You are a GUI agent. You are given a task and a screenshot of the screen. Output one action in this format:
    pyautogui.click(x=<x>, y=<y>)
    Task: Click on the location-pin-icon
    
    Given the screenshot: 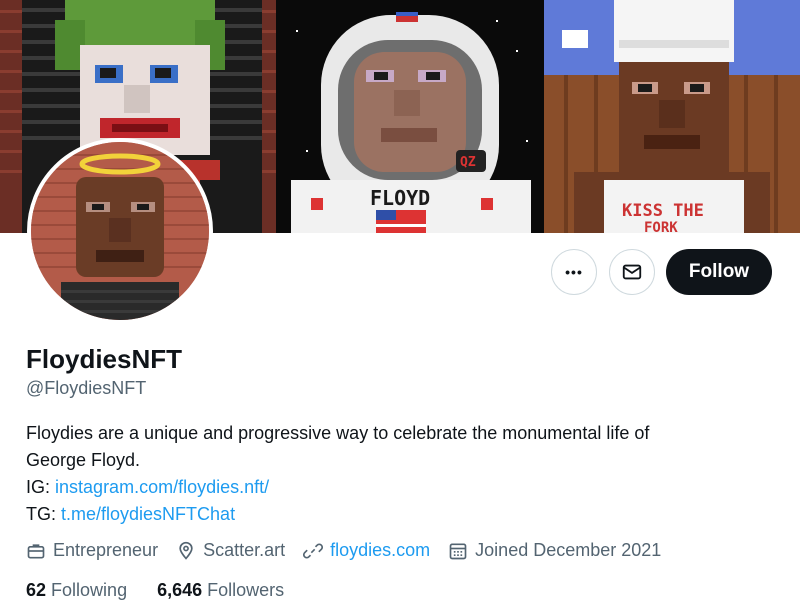 What is the action you would take?
    pyautogui.click(x=186, y=550)
    